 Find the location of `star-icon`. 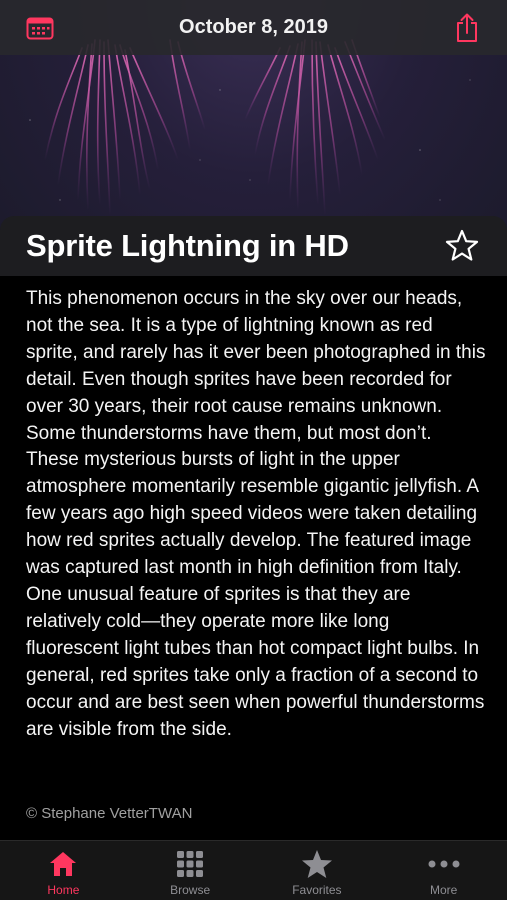

star-icon is located at coordinates (316, 864).